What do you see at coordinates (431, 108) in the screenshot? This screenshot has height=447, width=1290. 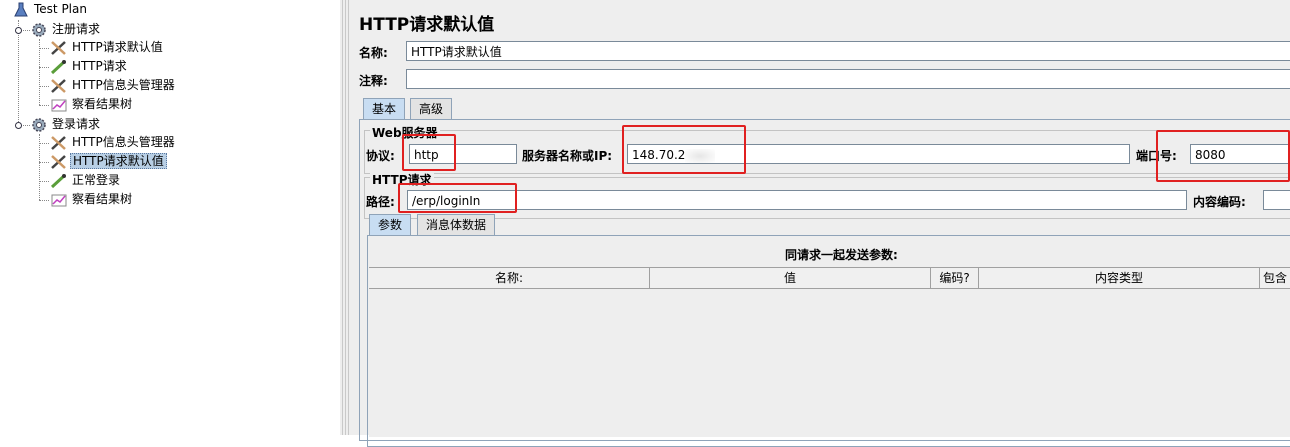 I see `tab-advanced: 高级` at bounding box center [431, 108].